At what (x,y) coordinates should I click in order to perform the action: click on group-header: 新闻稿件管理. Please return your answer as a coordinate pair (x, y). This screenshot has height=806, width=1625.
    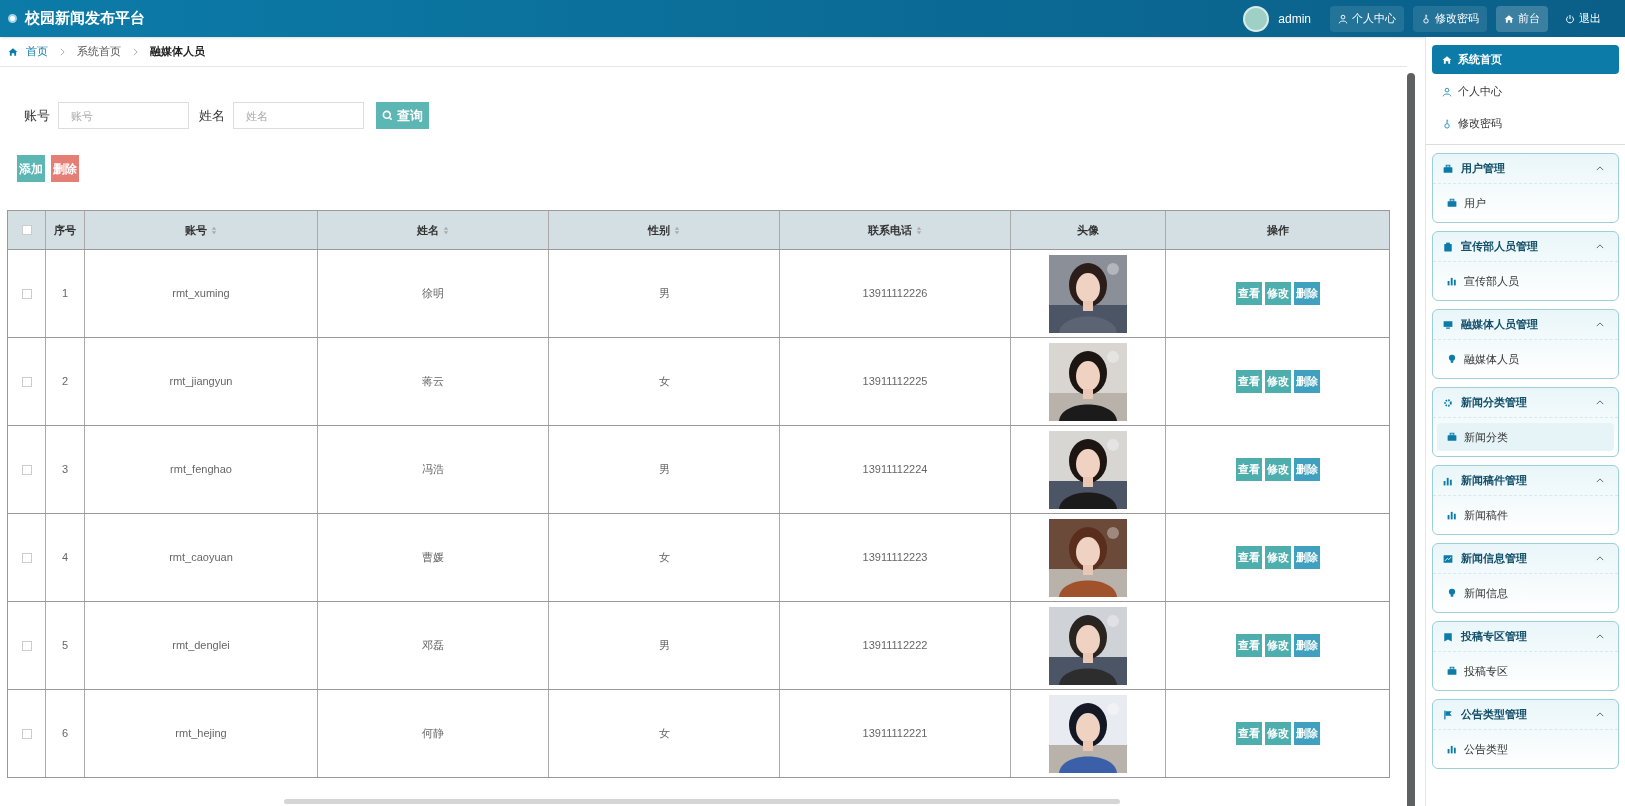
    Looking at the image, I should click on (1525, 481).